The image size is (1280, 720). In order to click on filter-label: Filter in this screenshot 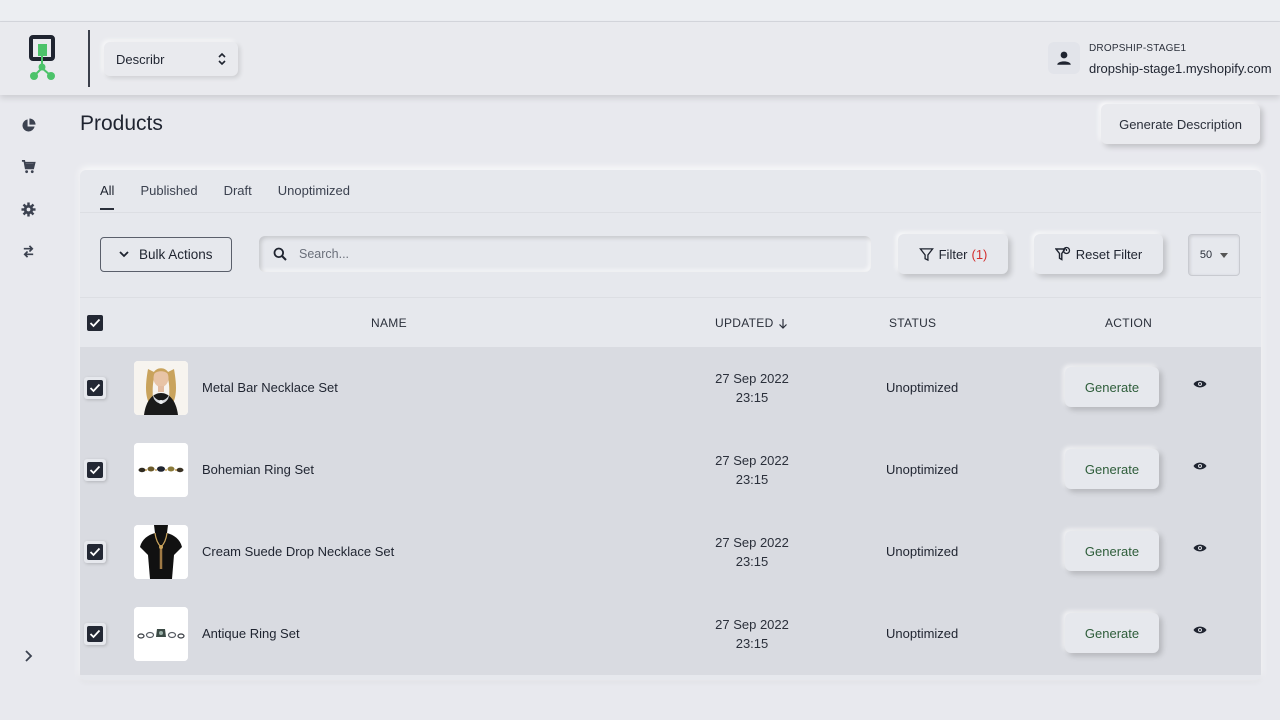, I will do `click(953, 254)`.